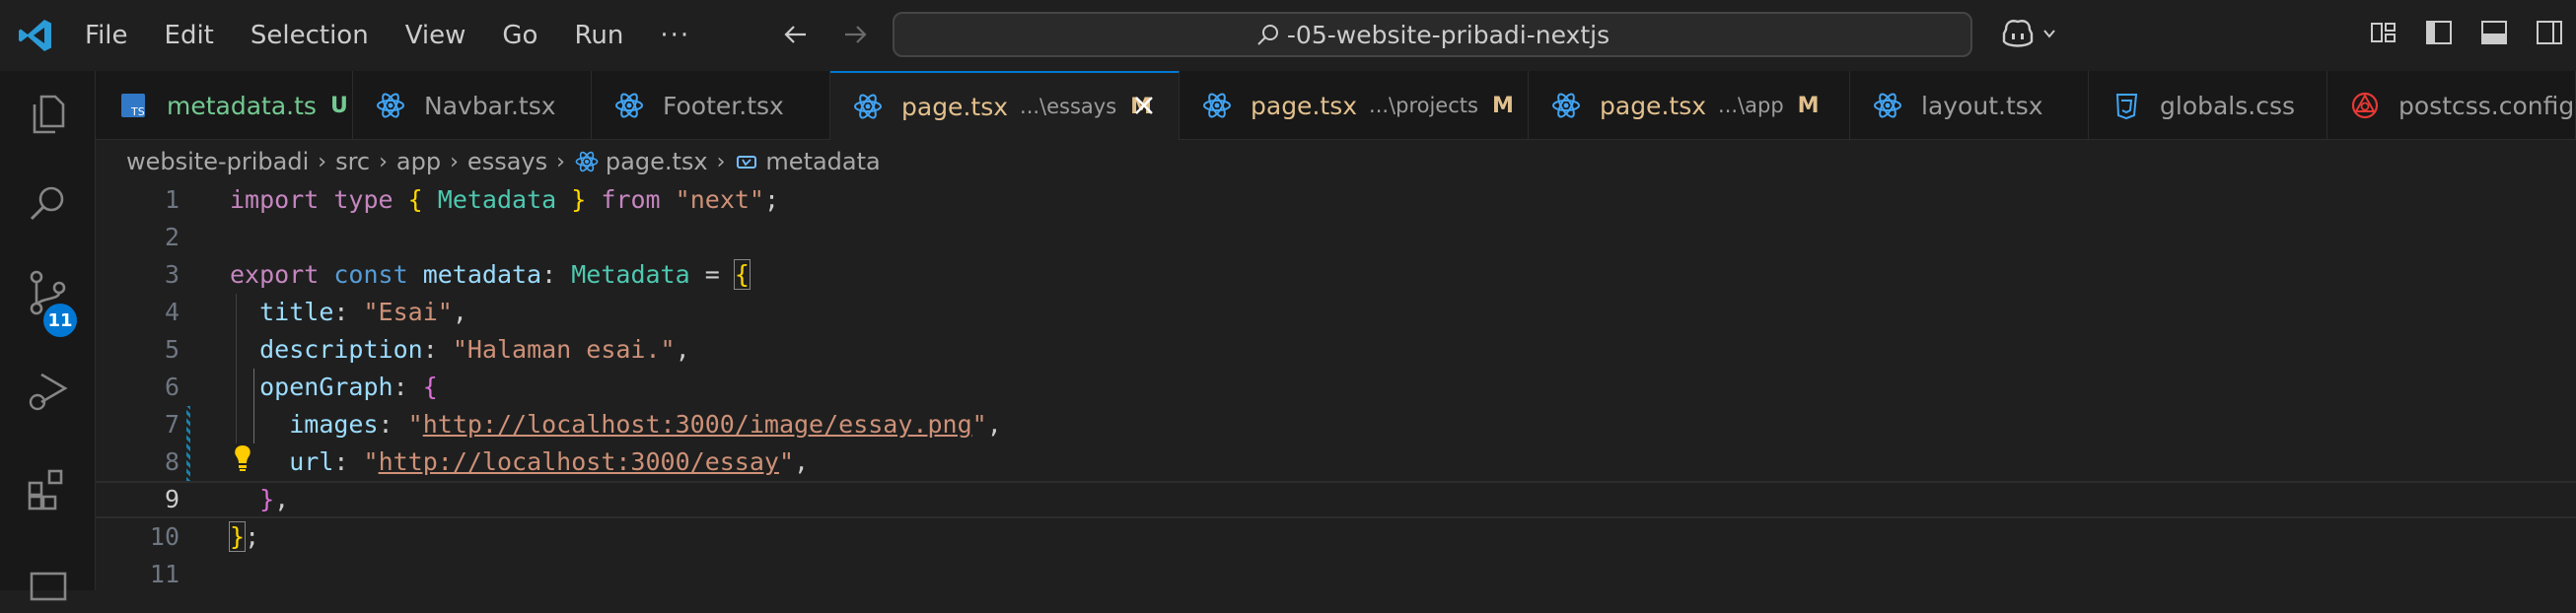  I want to click on vscode-logo-icon, so click(35, 36).